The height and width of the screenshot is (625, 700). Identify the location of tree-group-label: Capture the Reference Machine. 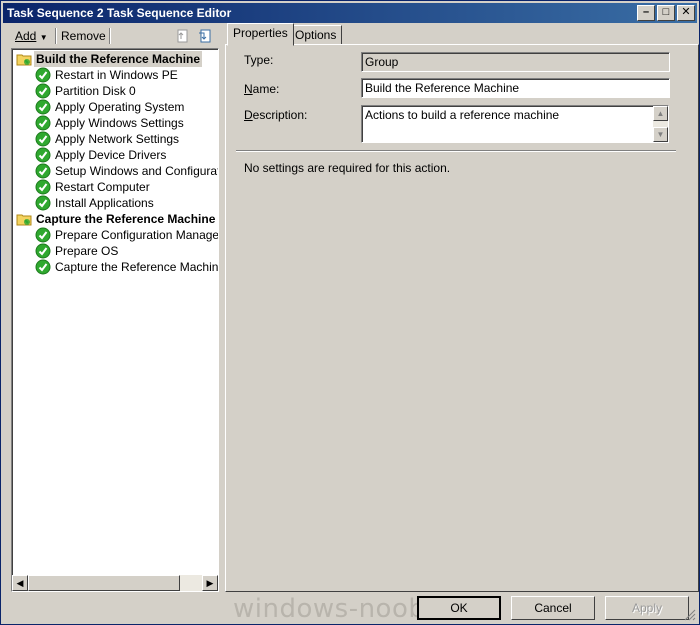
(126, 219).